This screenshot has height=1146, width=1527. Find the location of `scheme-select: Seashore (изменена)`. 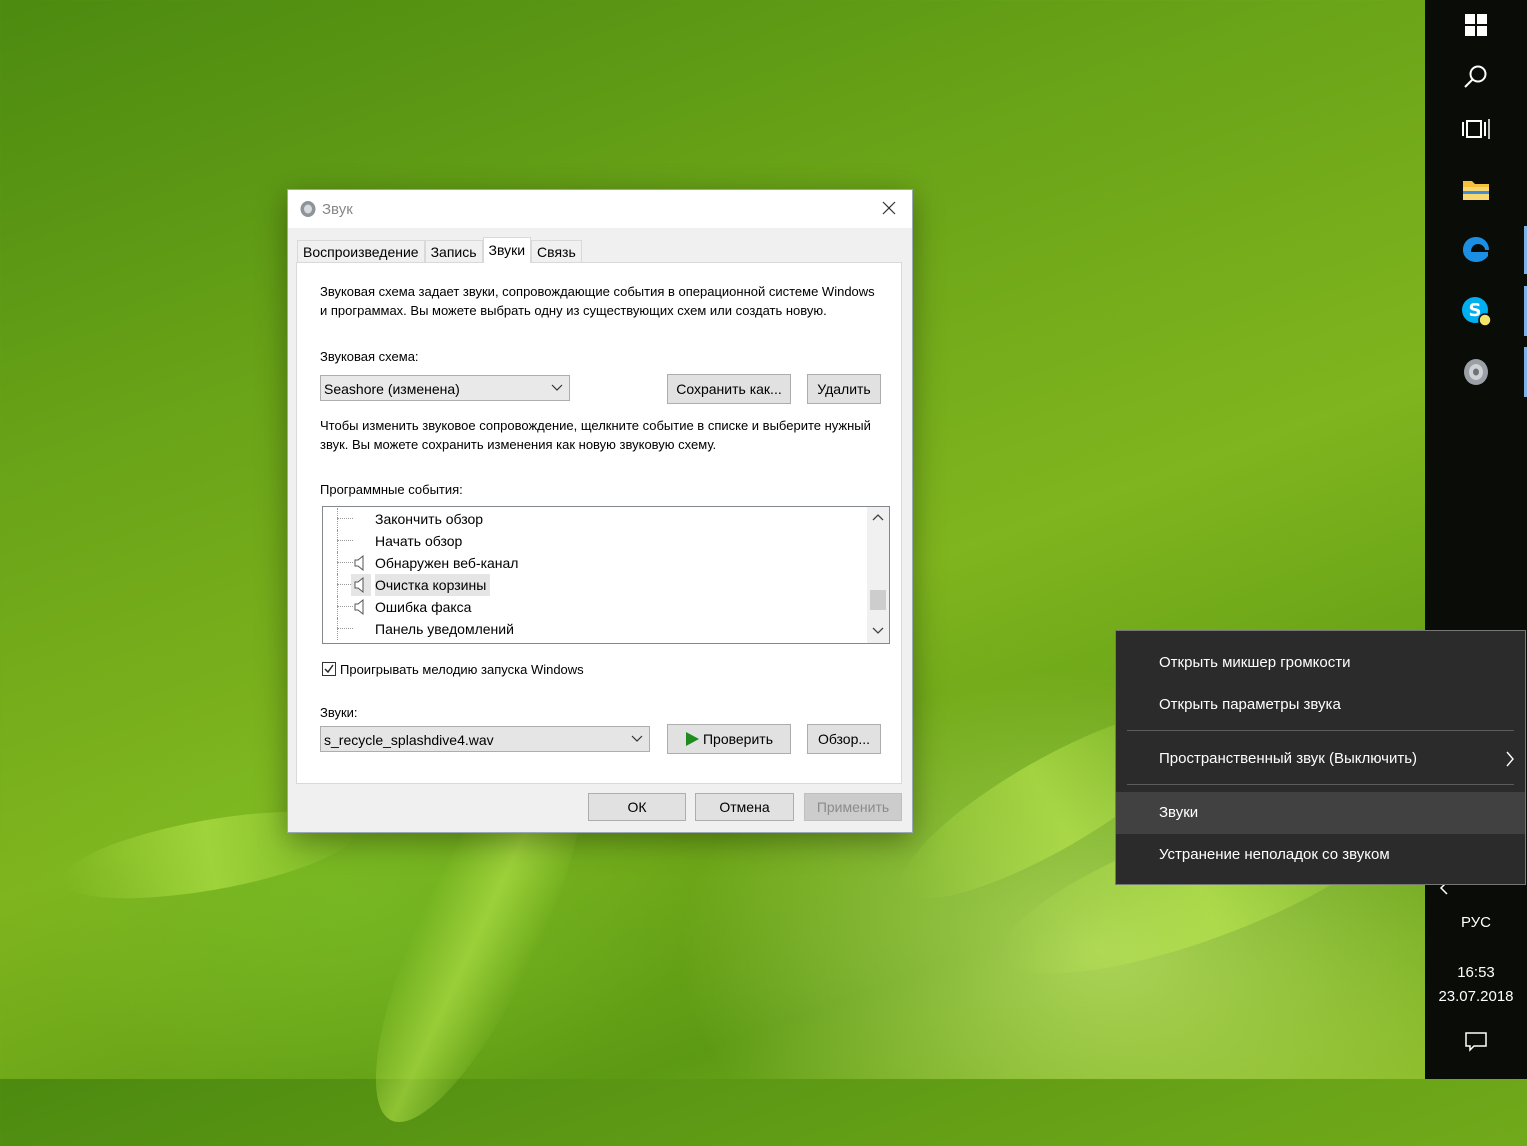

scheme-select: Seashore (изменена) is located at coordinates (445, 388).